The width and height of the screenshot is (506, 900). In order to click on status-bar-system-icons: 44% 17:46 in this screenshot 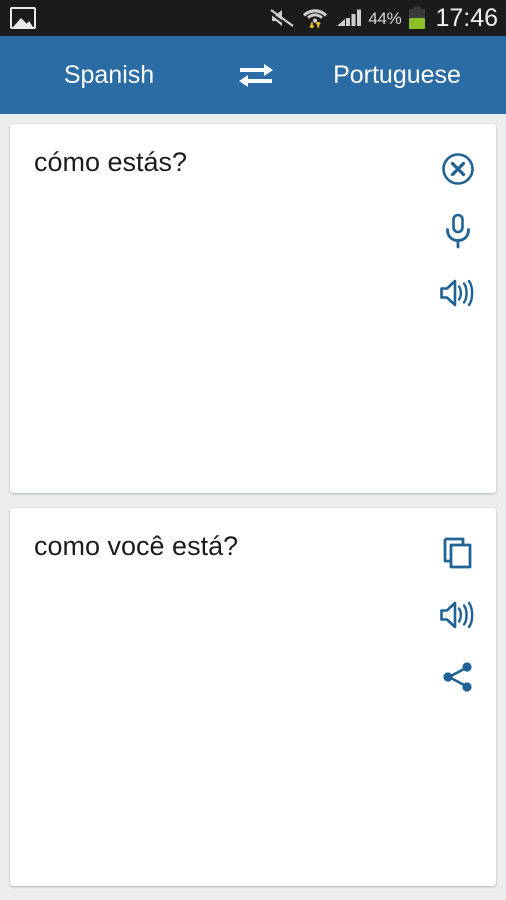, I will do `click(387, 17)`.